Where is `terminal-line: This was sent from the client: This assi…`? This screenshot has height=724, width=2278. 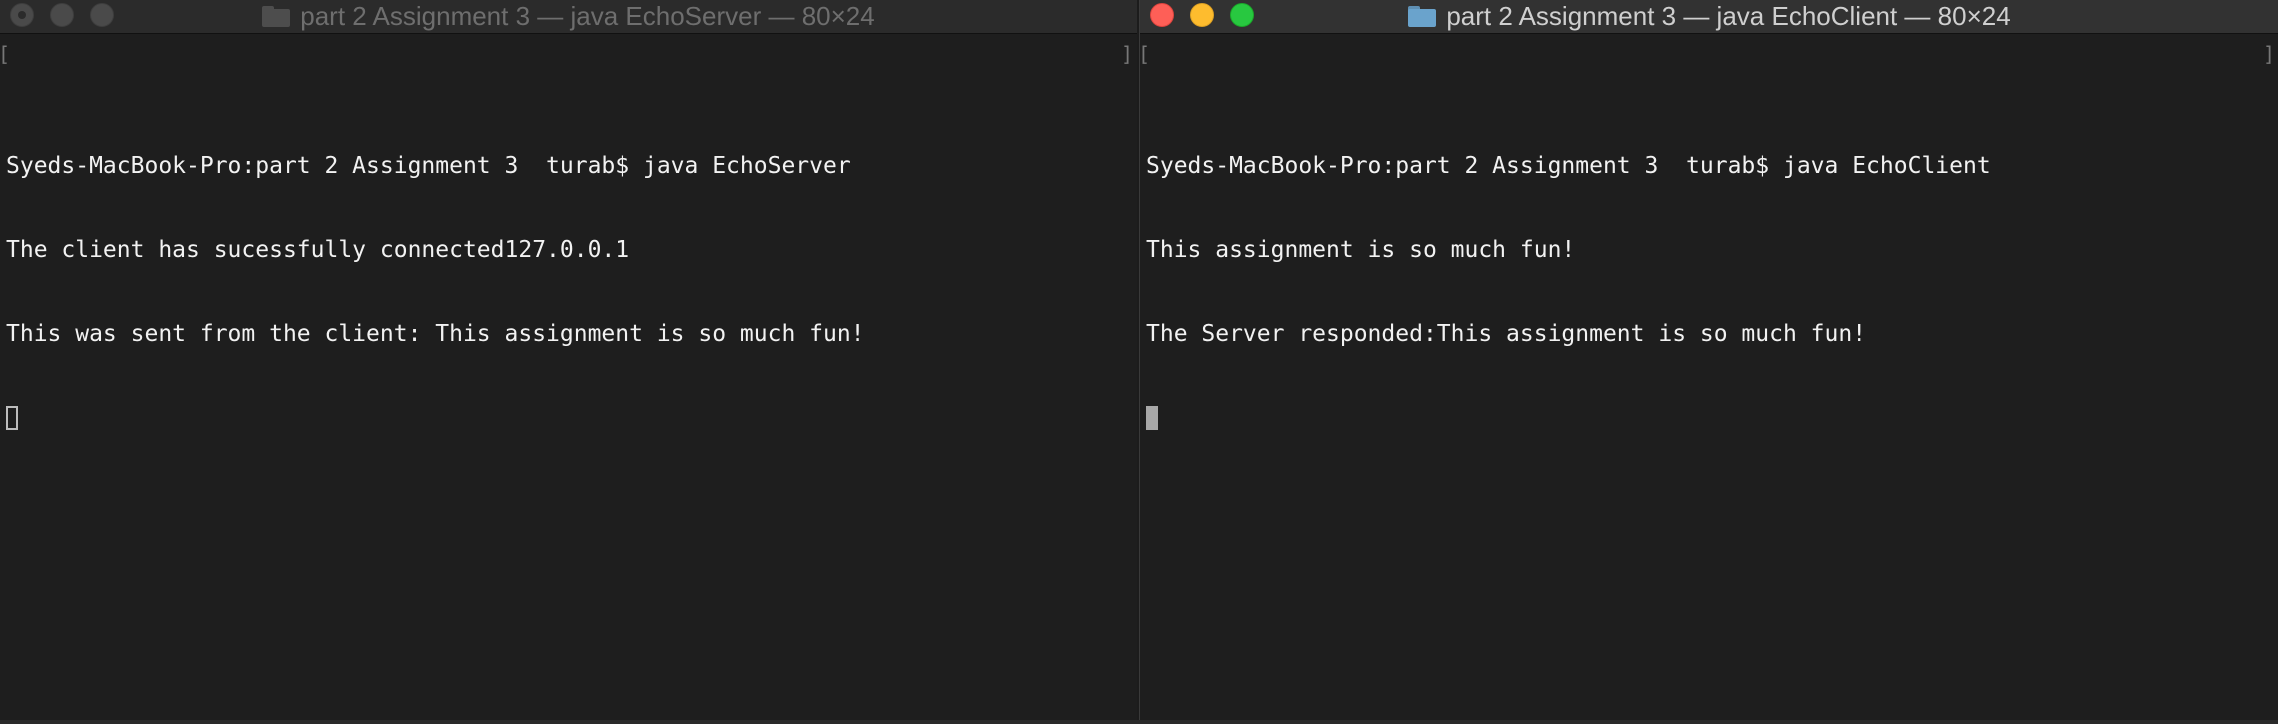 terminal-line: This was sent from the client: This assi… is located at coordinates (435, 334).